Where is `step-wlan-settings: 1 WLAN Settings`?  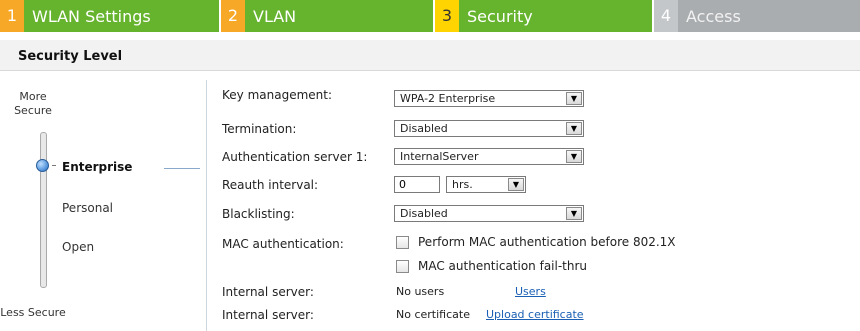
step-wlan-settings: 1 WLAN Settings is located at coordinates (110, 16).